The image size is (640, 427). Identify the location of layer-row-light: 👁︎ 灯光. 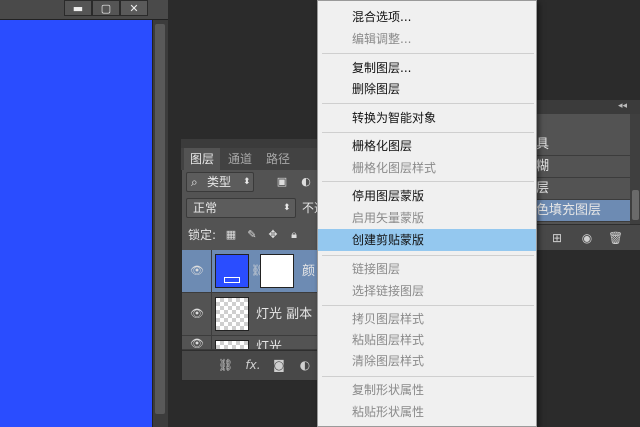
(256, 343).